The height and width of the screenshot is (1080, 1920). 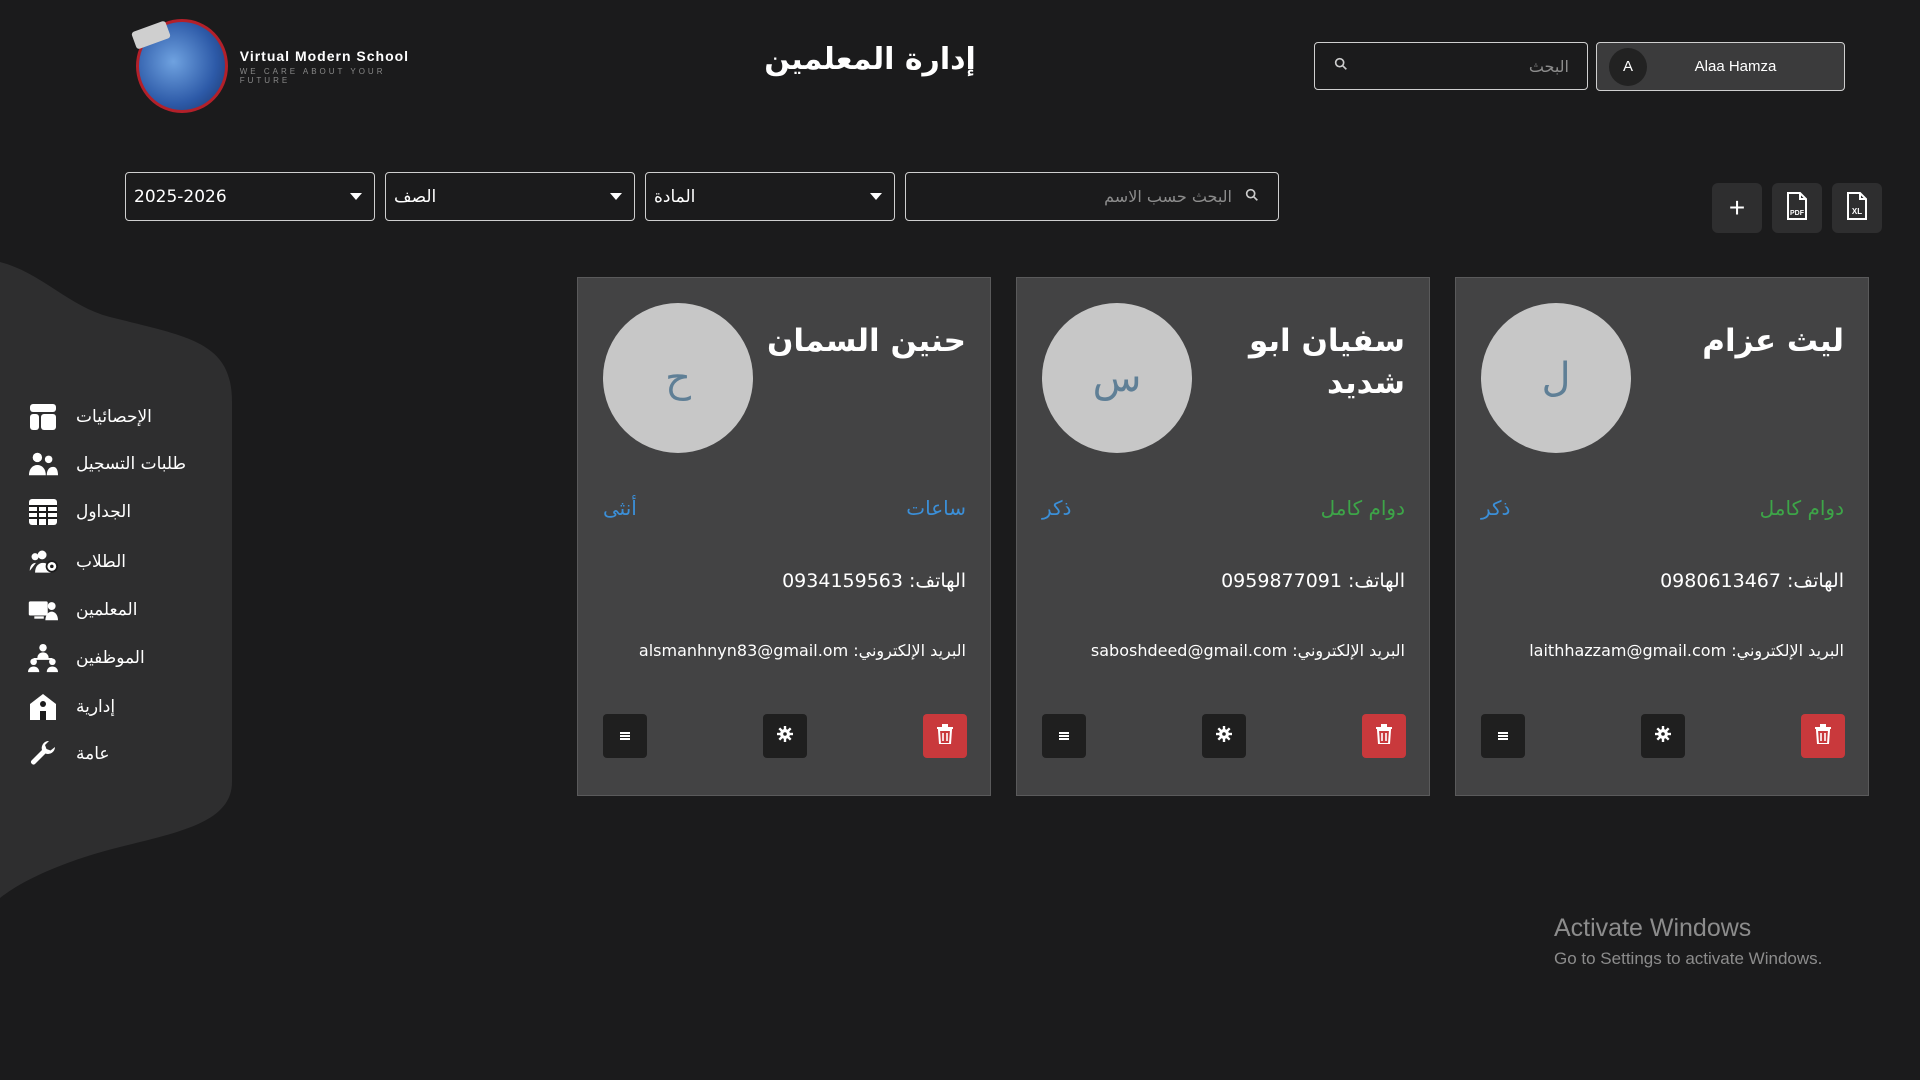 I want to click on sidebar-item-statistics: الإحصائيات, so click(x=128, y=417).